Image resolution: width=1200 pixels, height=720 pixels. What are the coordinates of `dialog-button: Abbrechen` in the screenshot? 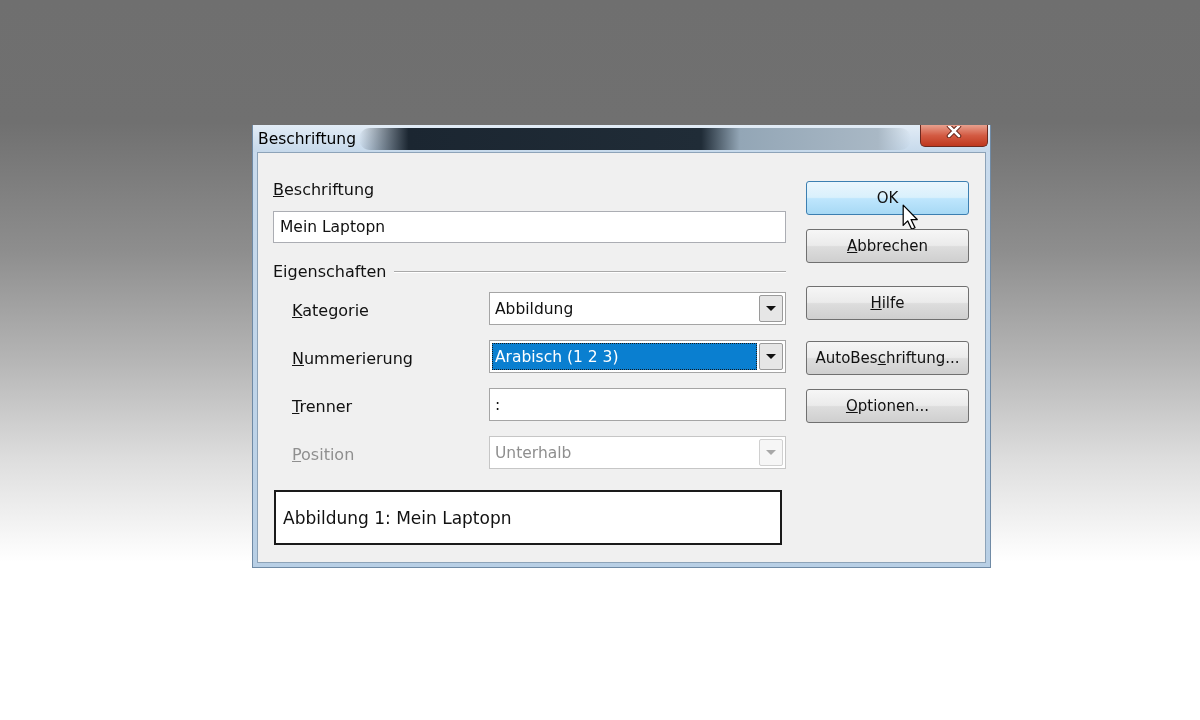 It's located at (887, 246).